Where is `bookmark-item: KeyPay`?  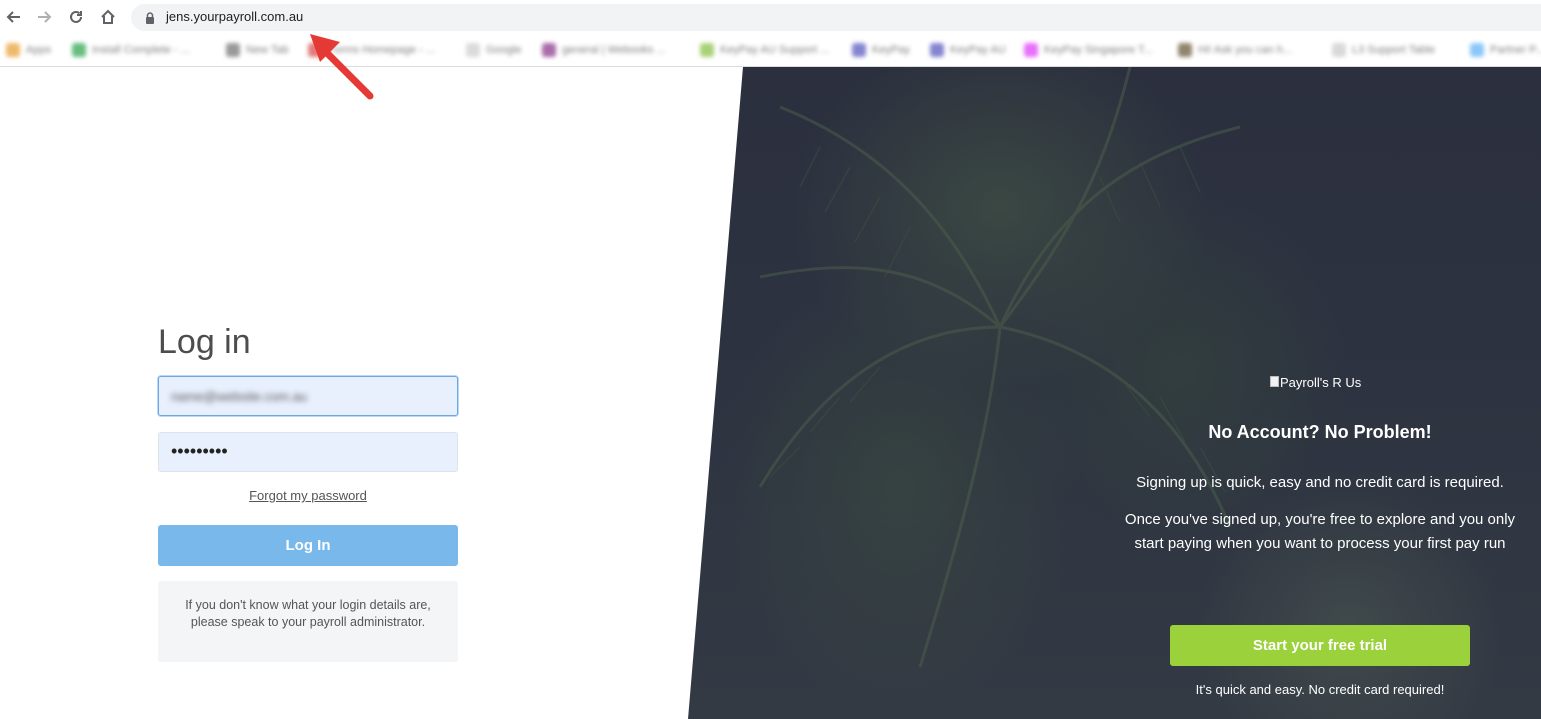
bookmark-item: KeyPay is located at coordinates (881, 50).